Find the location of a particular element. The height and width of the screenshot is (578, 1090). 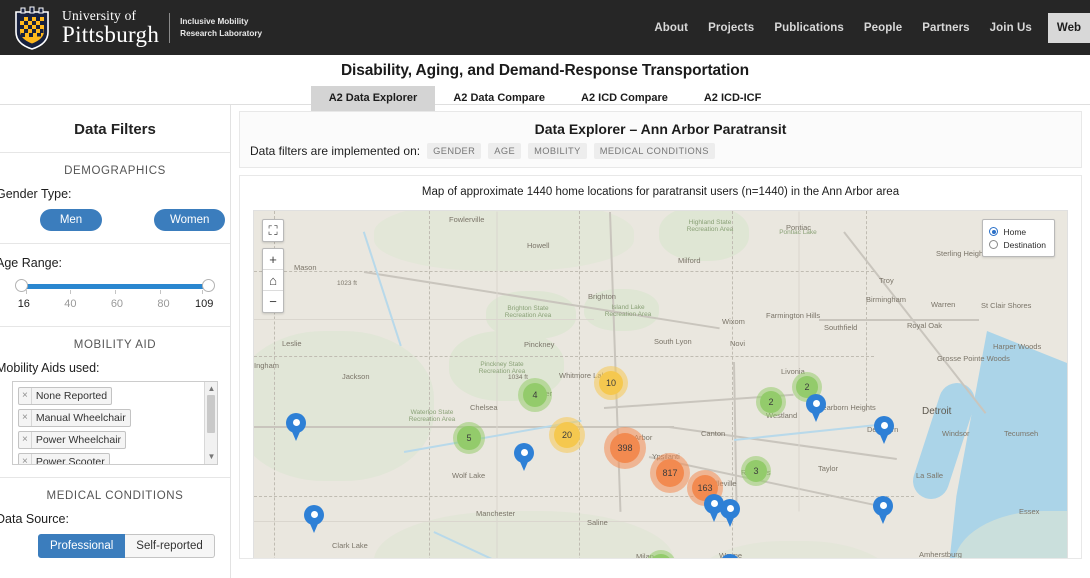

map-park-label: Island Lake Recreation Area is located at coordinates (628, 311).